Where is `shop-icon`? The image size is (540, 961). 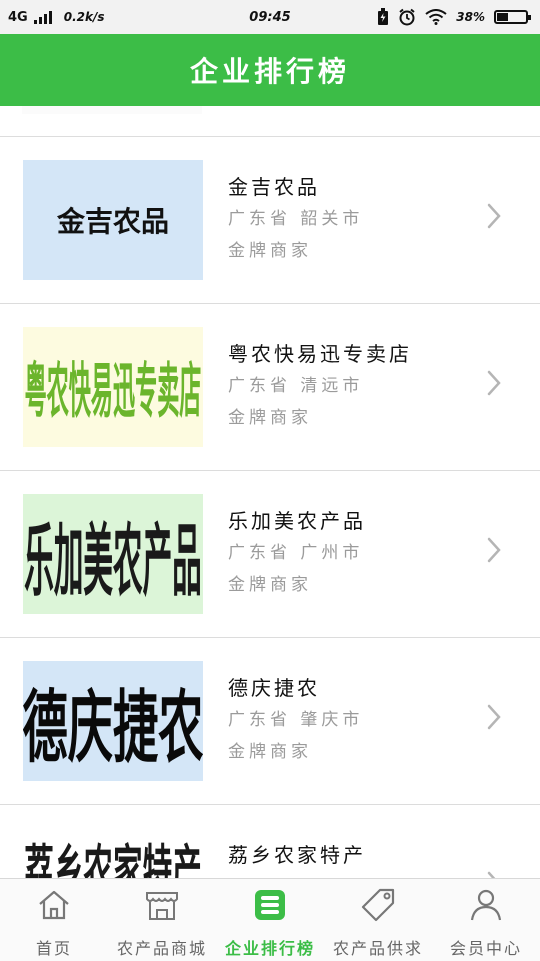 shop-icon is located at coordinates (162, 907).